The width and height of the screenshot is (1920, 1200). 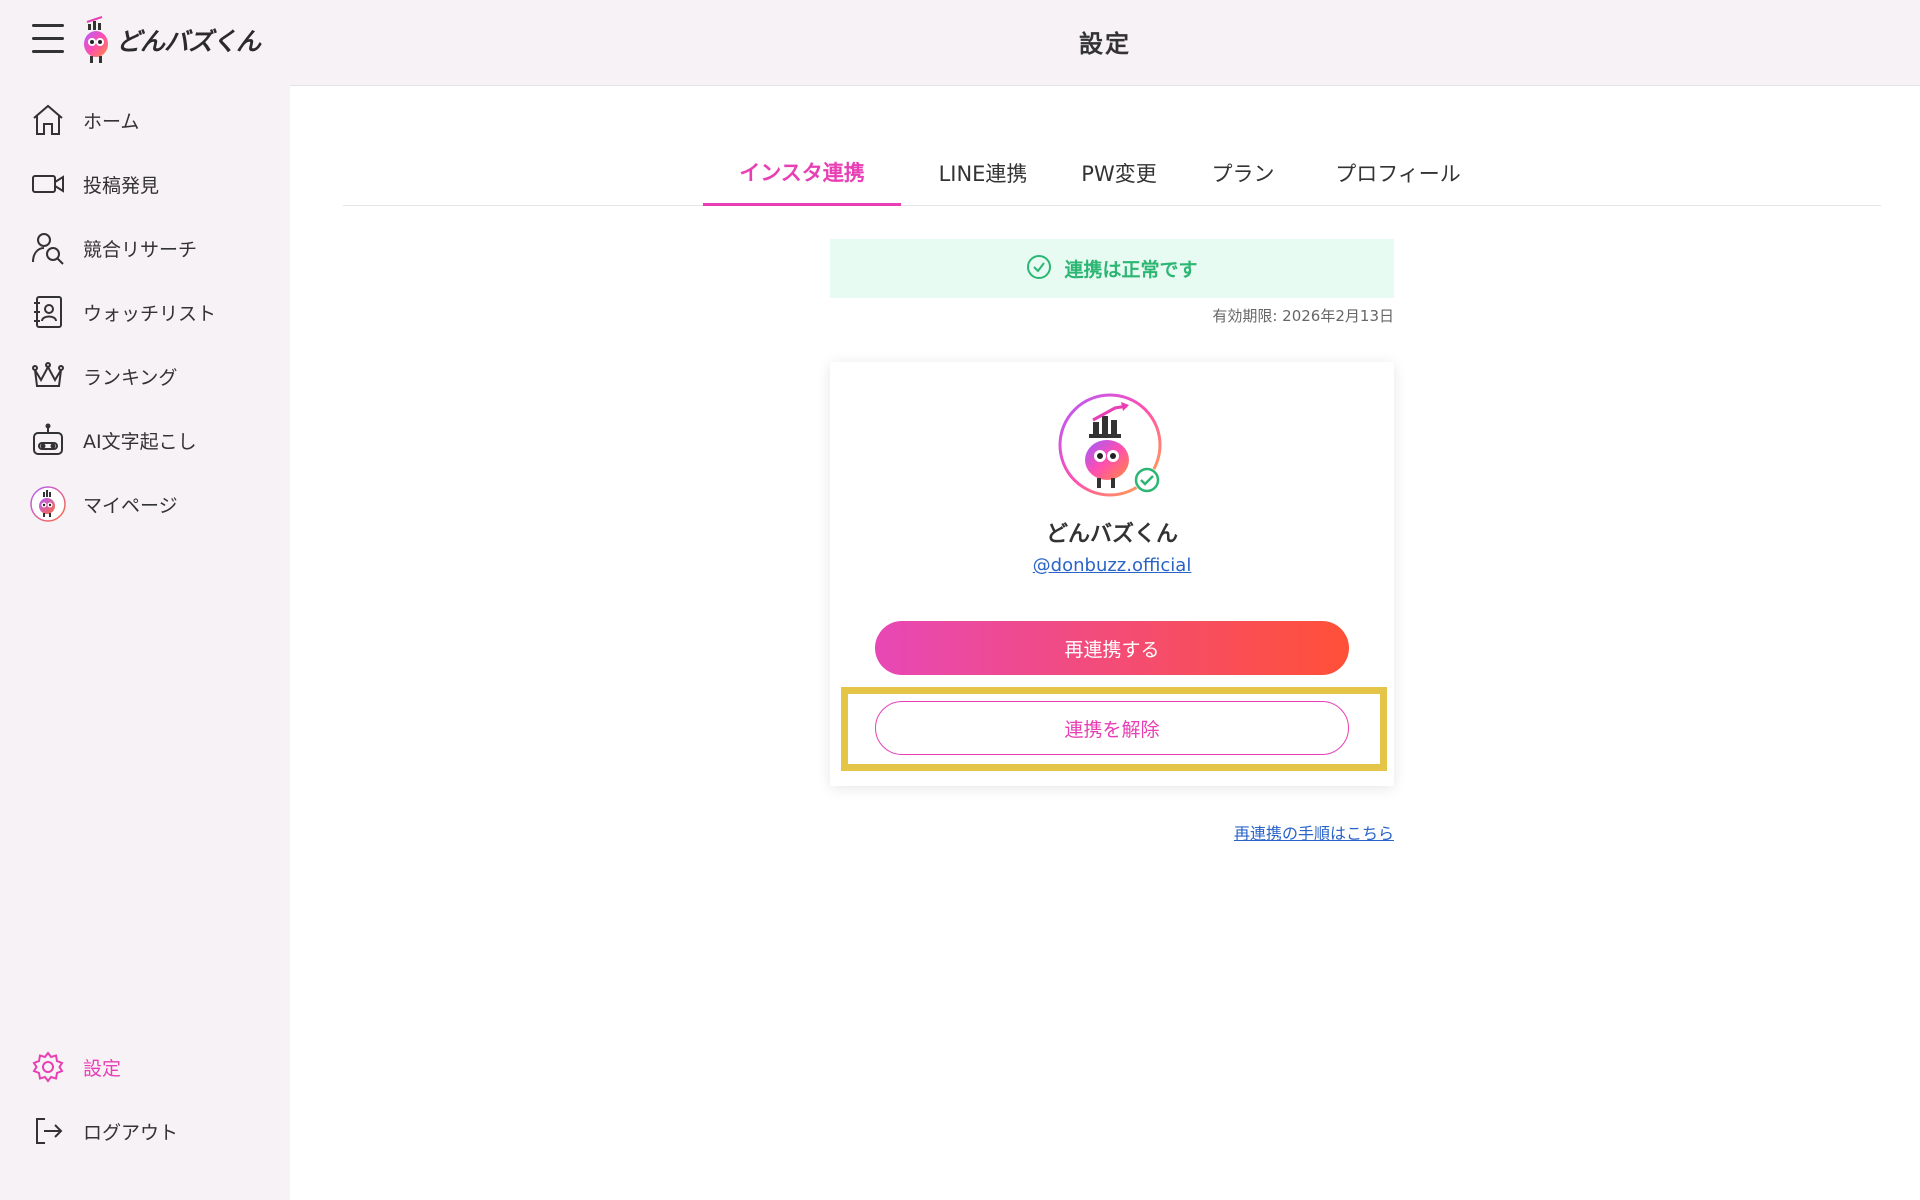 What do you see at coordinates (1112, 447) in the screenshot?
I see `account-avatar` at bounding box center [1112, 447].